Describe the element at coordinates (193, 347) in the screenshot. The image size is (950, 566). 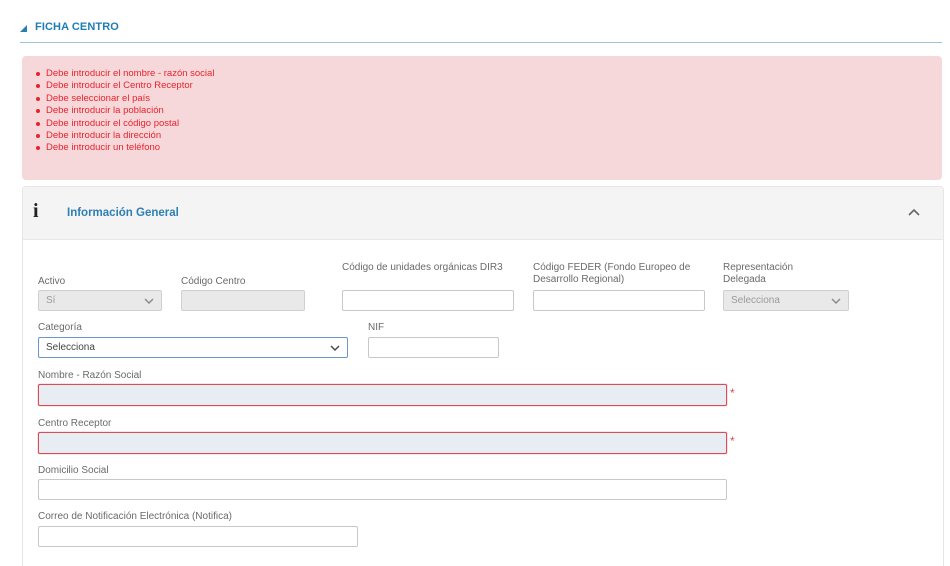
I see `categoria-select: Selecciona` at that location.